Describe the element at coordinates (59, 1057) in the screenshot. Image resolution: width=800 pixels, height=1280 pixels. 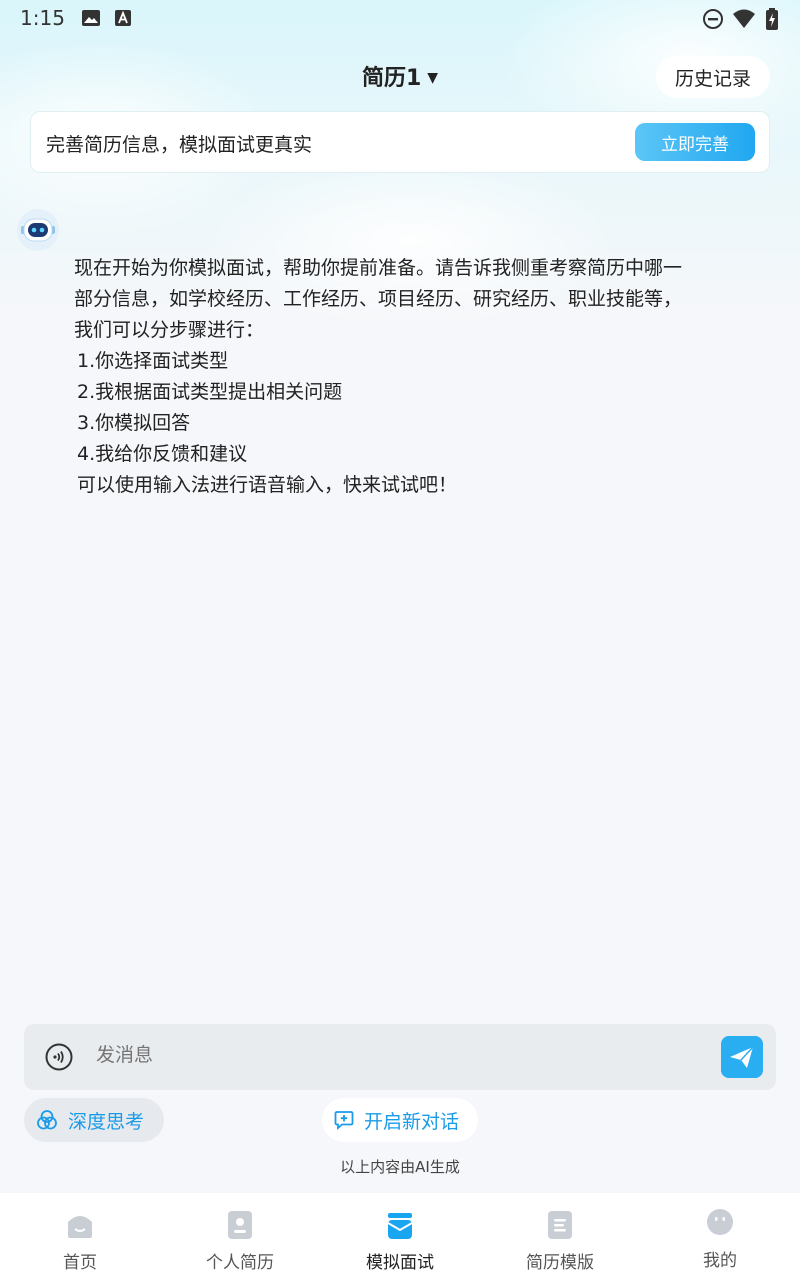
I see `voice-input-icon` at that location.